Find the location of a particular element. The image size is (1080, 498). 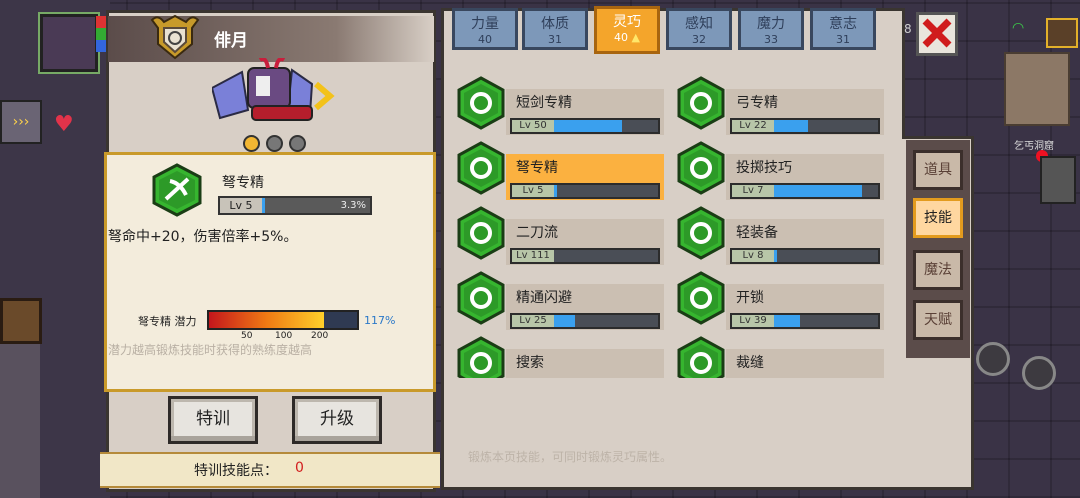

potential-fill is located at coordinates (266, 320).